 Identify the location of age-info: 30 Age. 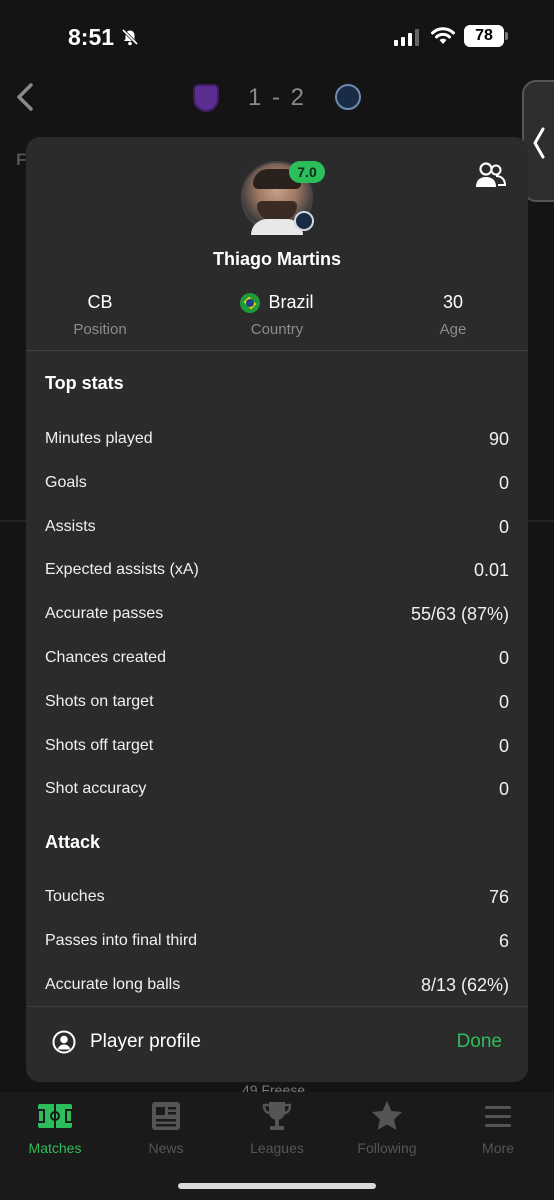
(450, 315).